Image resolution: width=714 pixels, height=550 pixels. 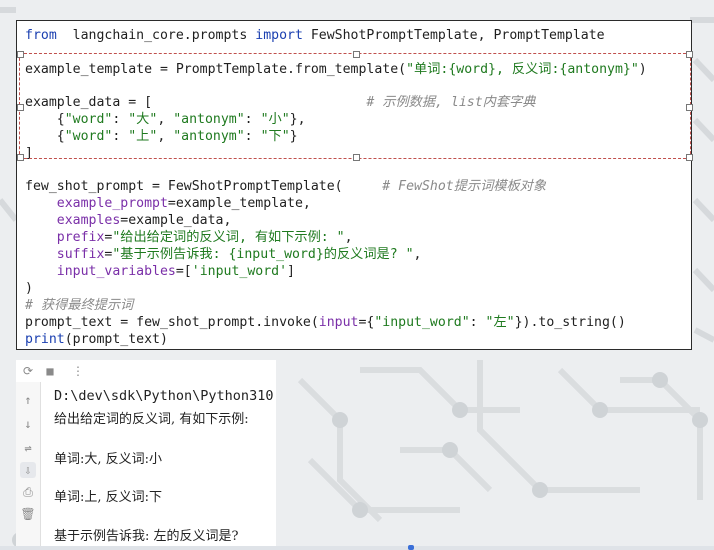 I want to click on code-token: ), so click(x=29, y=288).